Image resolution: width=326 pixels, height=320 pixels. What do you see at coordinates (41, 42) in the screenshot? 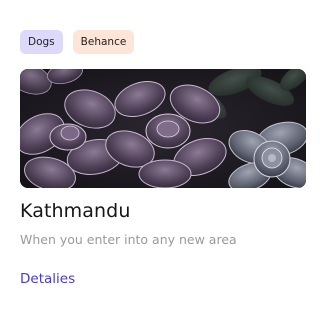
I see `tag-dogs: Dogs` at bounding box center [41, 42].